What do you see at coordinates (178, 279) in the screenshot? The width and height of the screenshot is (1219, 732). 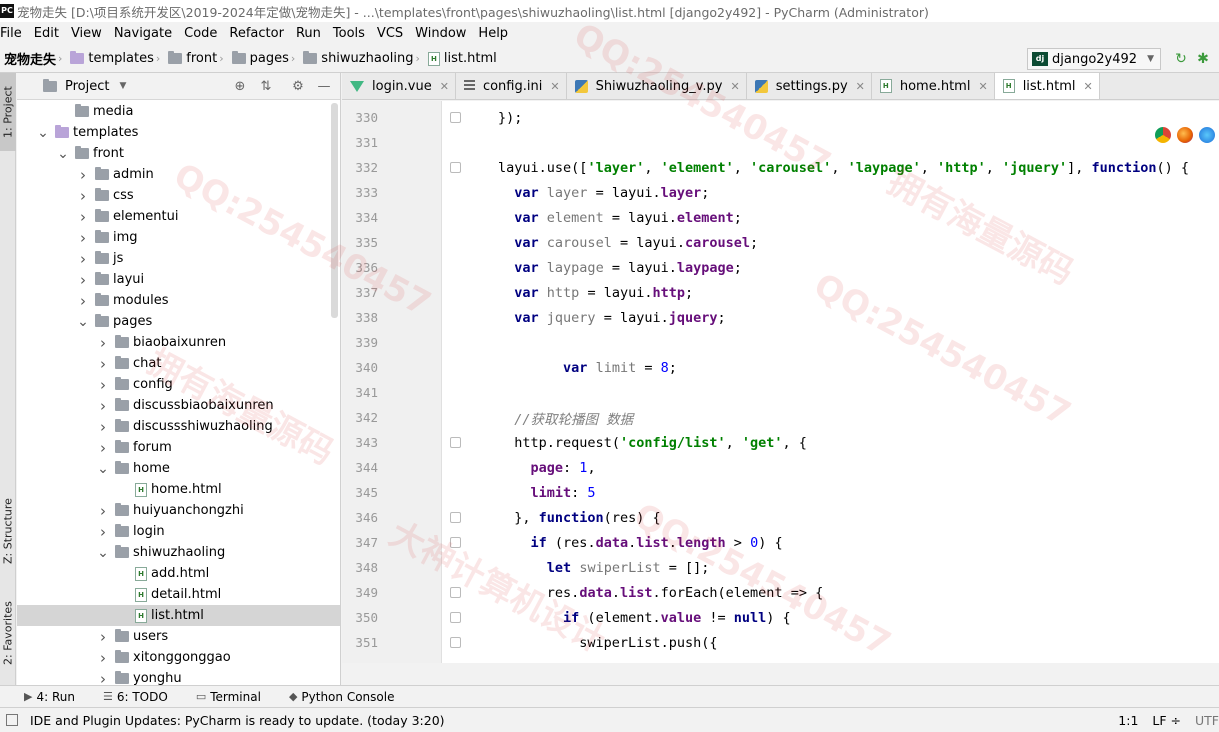 I see `tree-item-layui: › layui` at bounding box center [178, 279].